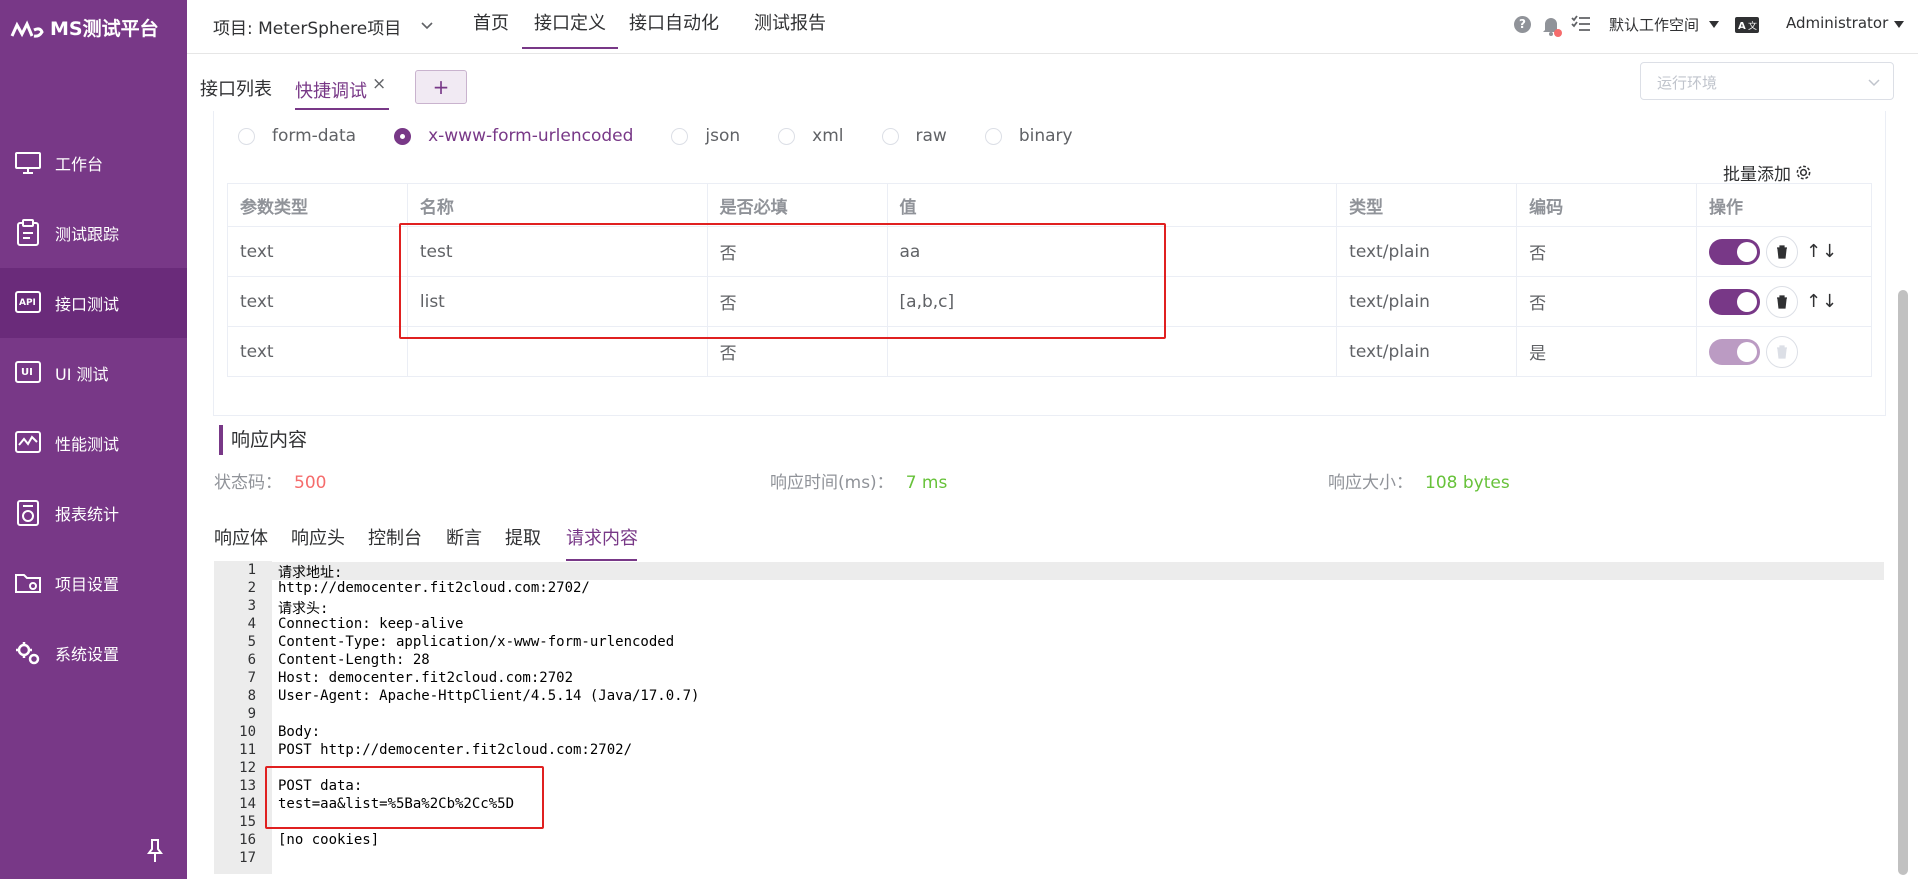  What do you see at coordinates (1028, 136) in the screenshot?
I see `radio-binary: binary` at bounding box center [1028, 136].